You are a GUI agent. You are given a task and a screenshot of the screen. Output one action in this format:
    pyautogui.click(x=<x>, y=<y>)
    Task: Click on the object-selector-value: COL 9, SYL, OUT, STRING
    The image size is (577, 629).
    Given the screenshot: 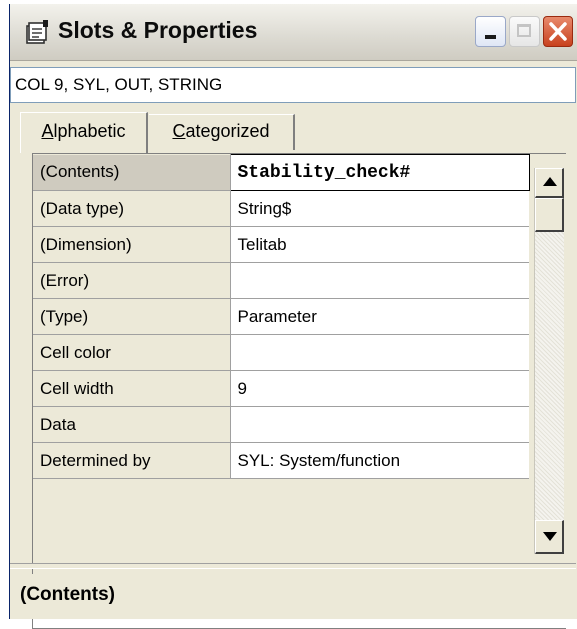 What is the action you would take?
    pyautogui.click(x=119, y=84)
    